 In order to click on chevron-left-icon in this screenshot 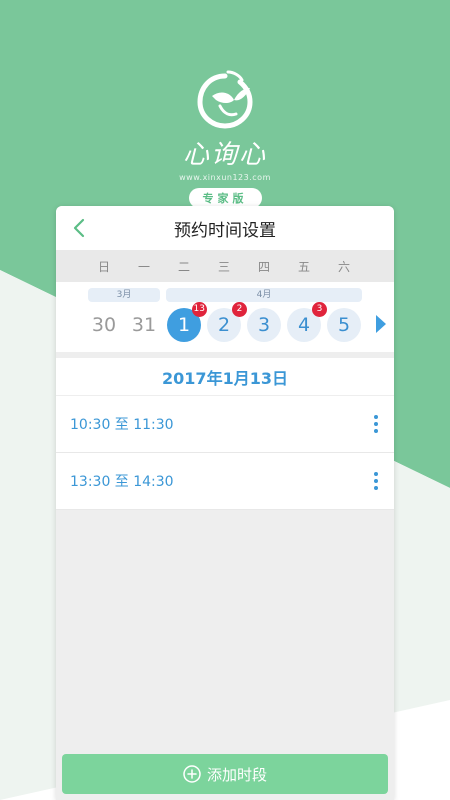, I will do `click(80, 228)`.